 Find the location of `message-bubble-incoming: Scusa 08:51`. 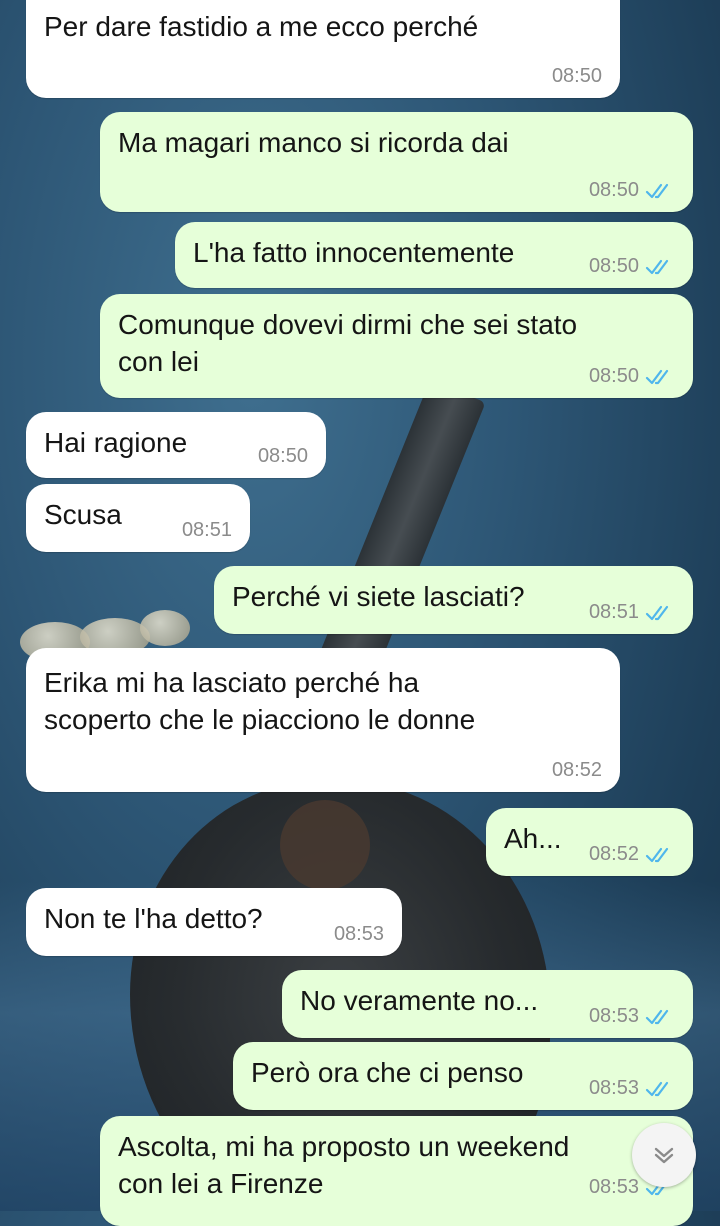

message-bubble-incoming: Scusa 08:51 is located at coordinates (138, 518).